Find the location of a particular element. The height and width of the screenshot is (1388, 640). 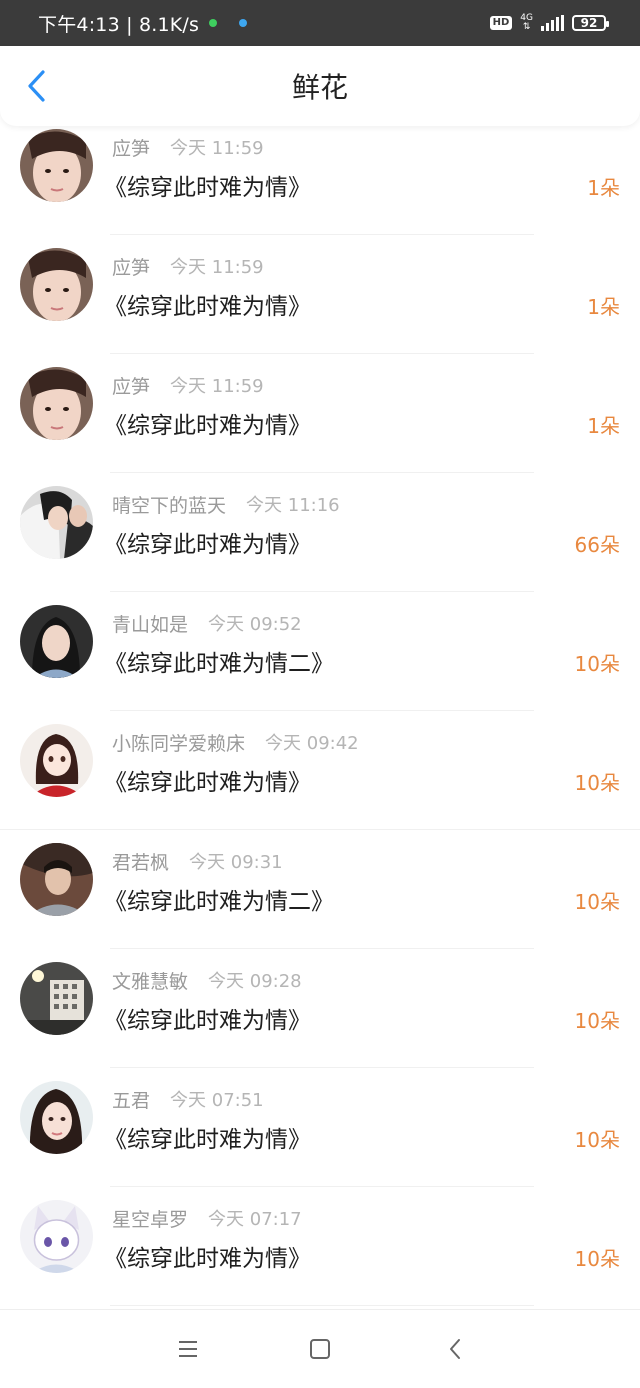

list-item: 青山如是 今天 09:52 《综穿此时难为情二》 10朵 is located at coordinates (320, 651).